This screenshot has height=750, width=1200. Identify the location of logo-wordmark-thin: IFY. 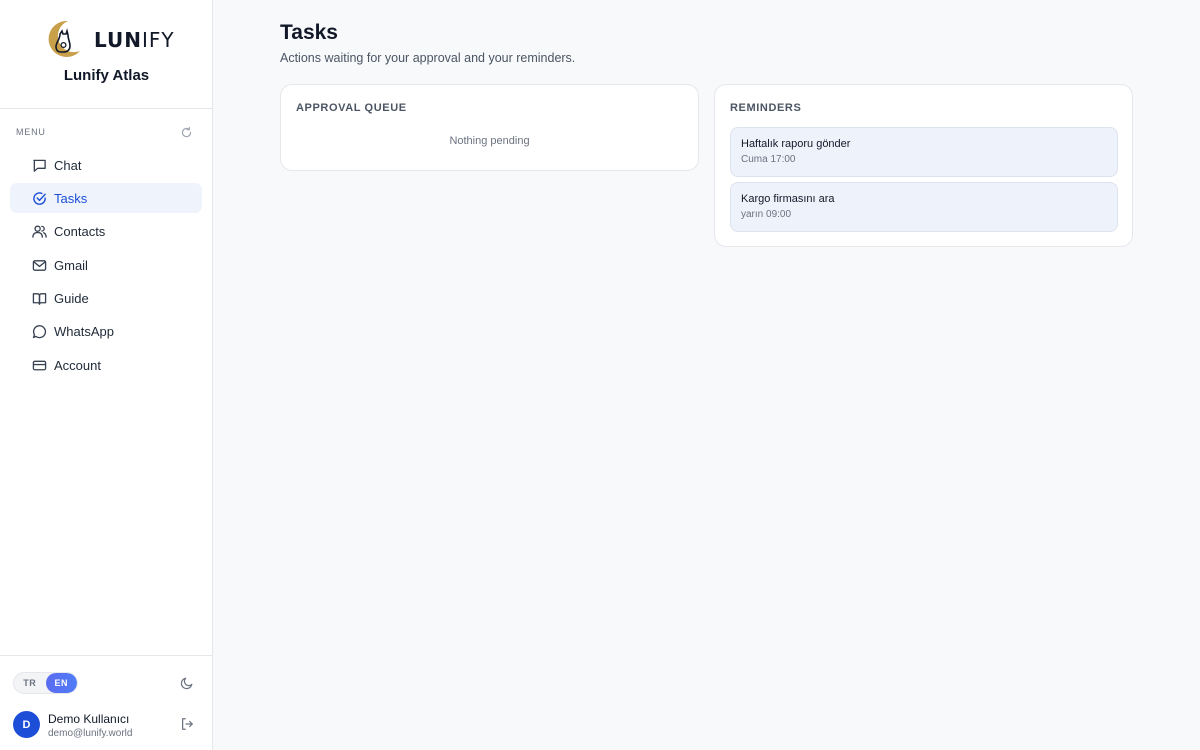
(158, 40).